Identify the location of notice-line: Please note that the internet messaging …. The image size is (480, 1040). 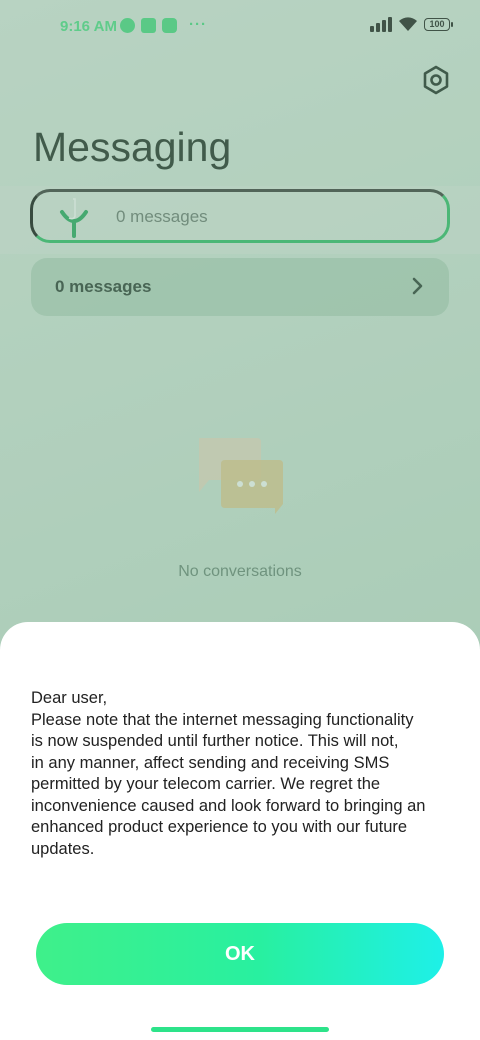
(222, 719).